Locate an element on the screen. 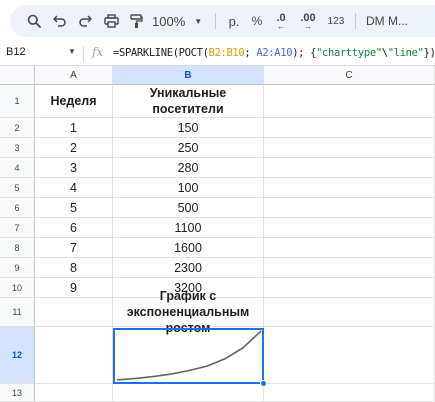 The image size is (435, 402). row-header: 2 is located at coordinates (17, 128).